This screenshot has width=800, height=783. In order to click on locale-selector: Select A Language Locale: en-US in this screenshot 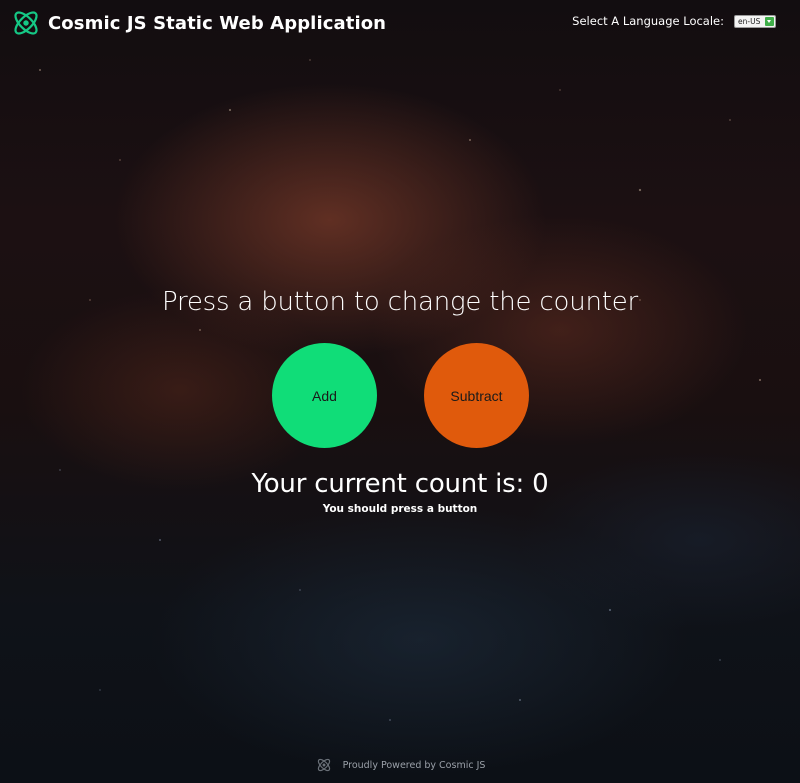, I will do `click(674, 21)`.